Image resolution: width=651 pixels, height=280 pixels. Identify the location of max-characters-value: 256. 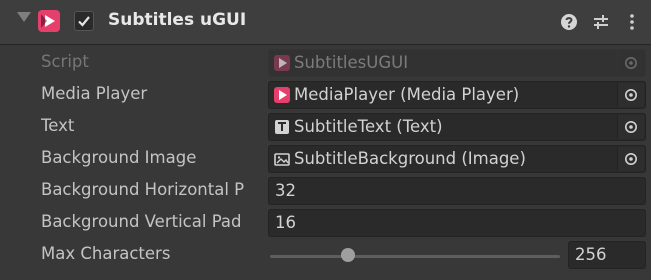
(591, 254).